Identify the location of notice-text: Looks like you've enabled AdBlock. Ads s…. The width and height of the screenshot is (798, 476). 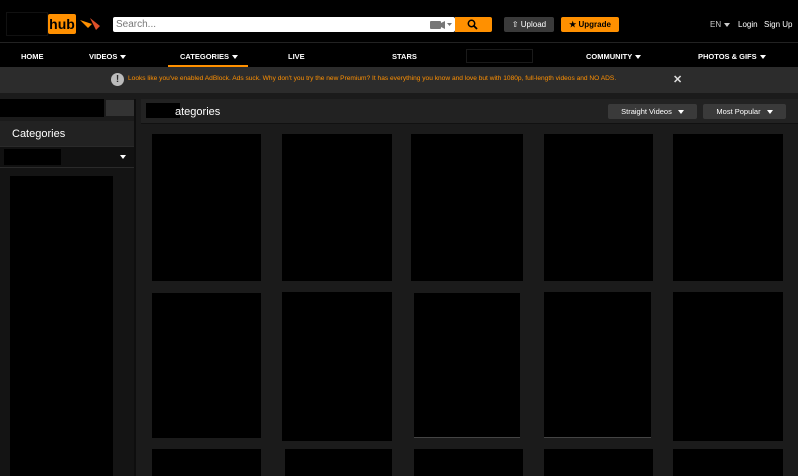
(372, 78).